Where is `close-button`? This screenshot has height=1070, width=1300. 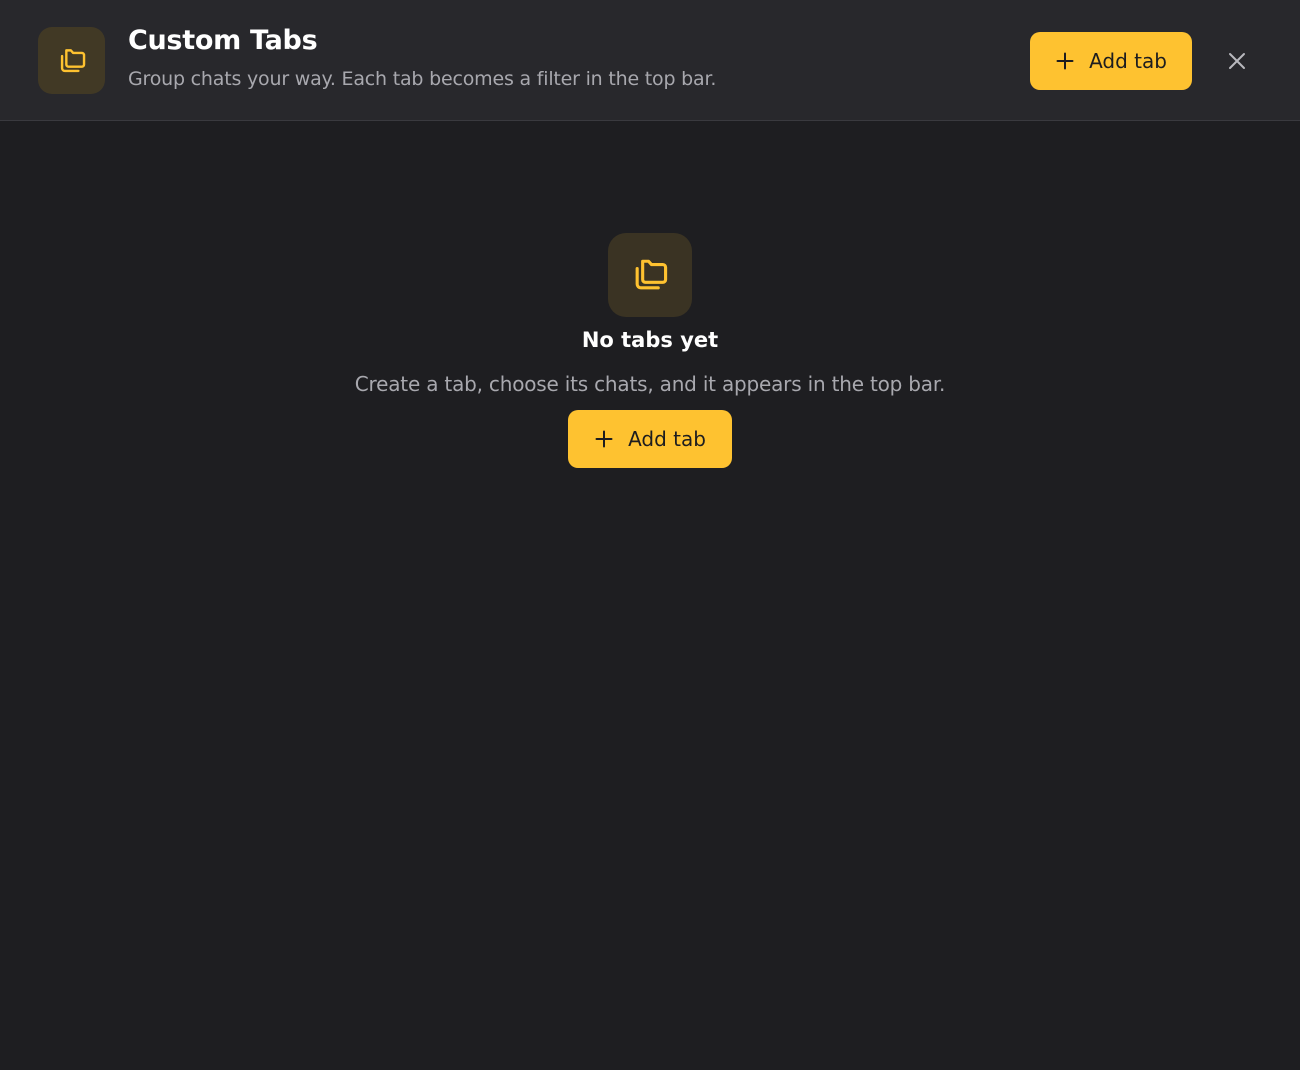 close-button is located at coordinates (1237, 61).